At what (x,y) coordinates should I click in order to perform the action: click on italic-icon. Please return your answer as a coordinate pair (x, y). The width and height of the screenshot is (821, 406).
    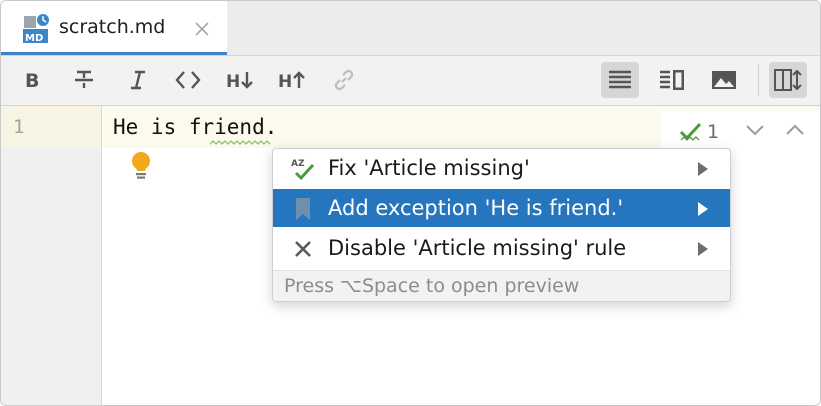
    Looking at the image, I should click on (138, 80).